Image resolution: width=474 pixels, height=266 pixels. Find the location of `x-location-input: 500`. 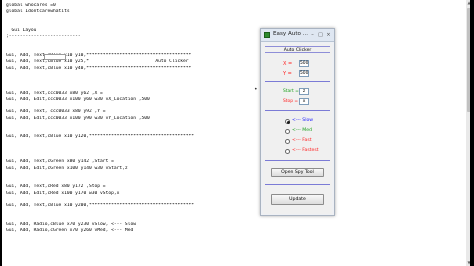

x-location-input: 500 is located at coordinates (304, 63).